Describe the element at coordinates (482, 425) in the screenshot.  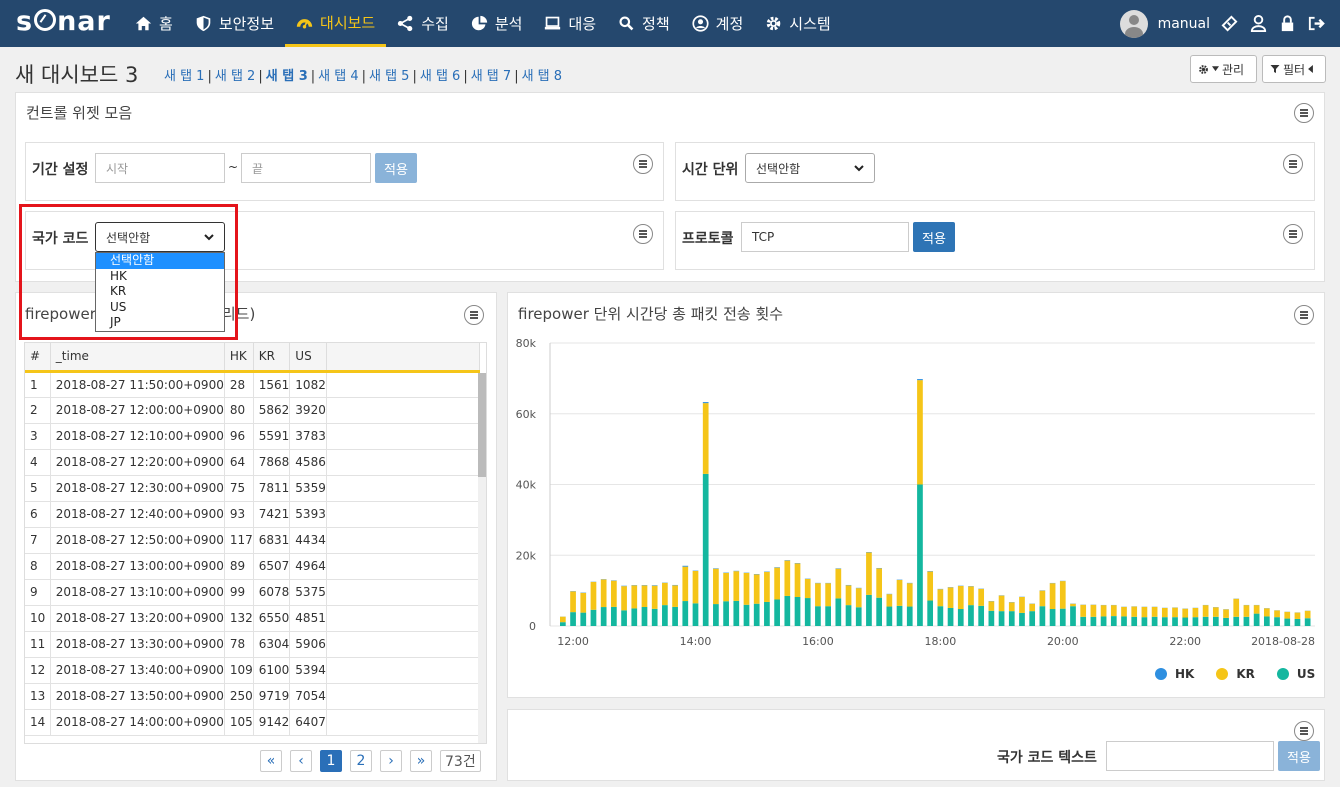
I see `scrollbar-thumb` at that location.